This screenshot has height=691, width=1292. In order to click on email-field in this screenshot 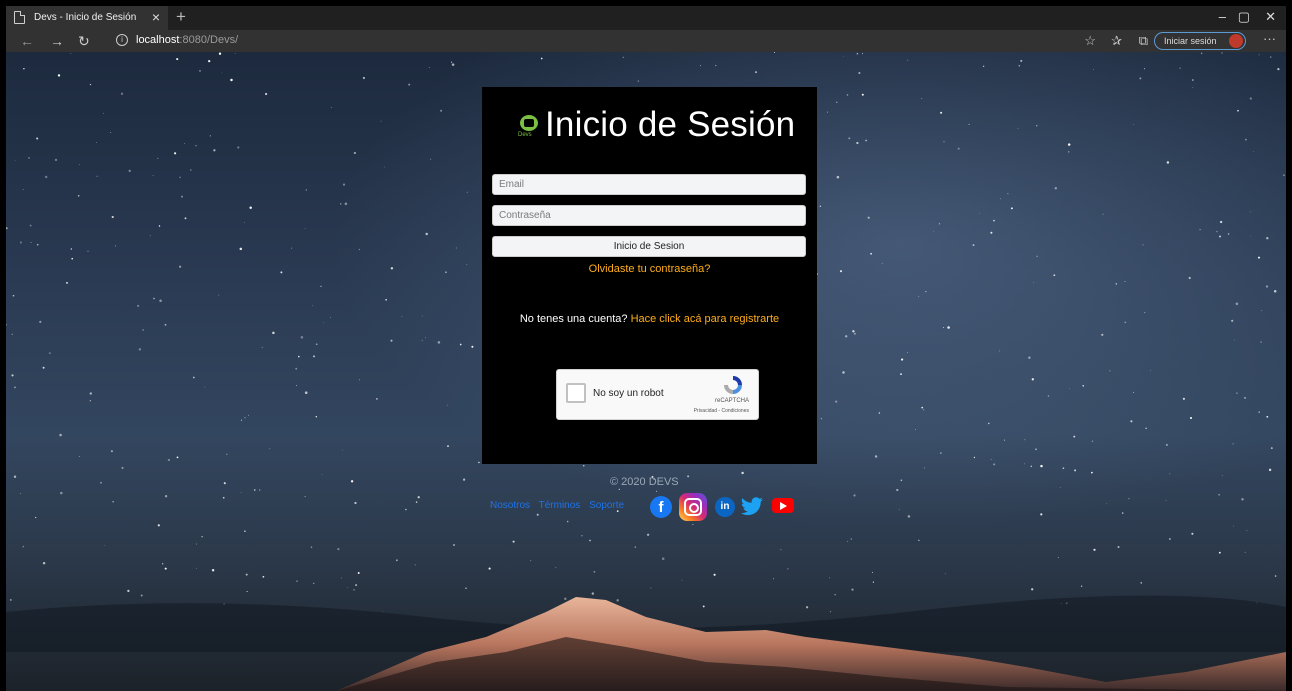, I will do `click(649, 184)`.